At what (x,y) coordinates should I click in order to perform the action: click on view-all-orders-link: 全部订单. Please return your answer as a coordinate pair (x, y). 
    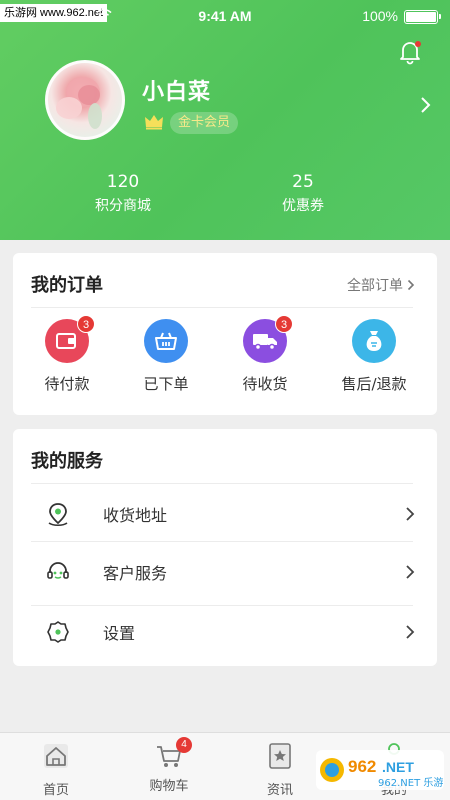
    Looking at the image, I should click on (381, 285).